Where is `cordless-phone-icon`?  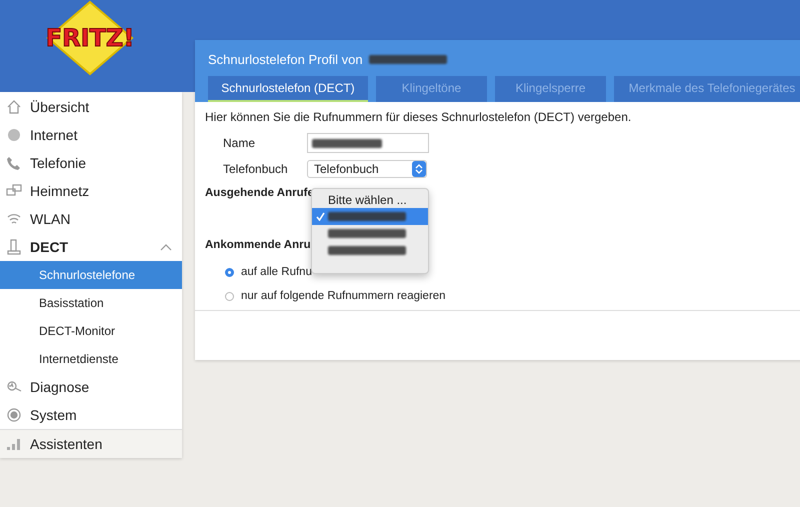
cordless-phone-icon is located at coordinates (14, 247).